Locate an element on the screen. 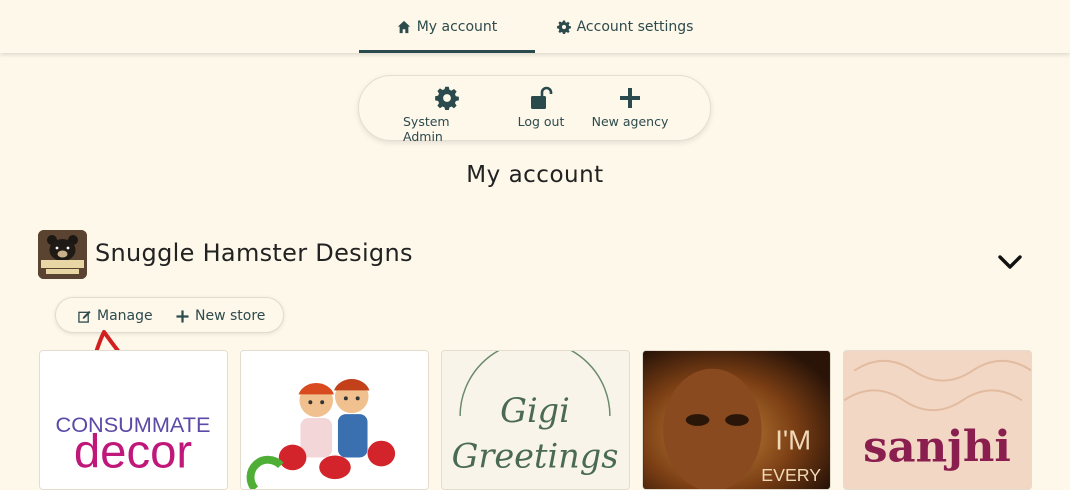  top-nav: My account Account settings is located at coordinates (535, 26).